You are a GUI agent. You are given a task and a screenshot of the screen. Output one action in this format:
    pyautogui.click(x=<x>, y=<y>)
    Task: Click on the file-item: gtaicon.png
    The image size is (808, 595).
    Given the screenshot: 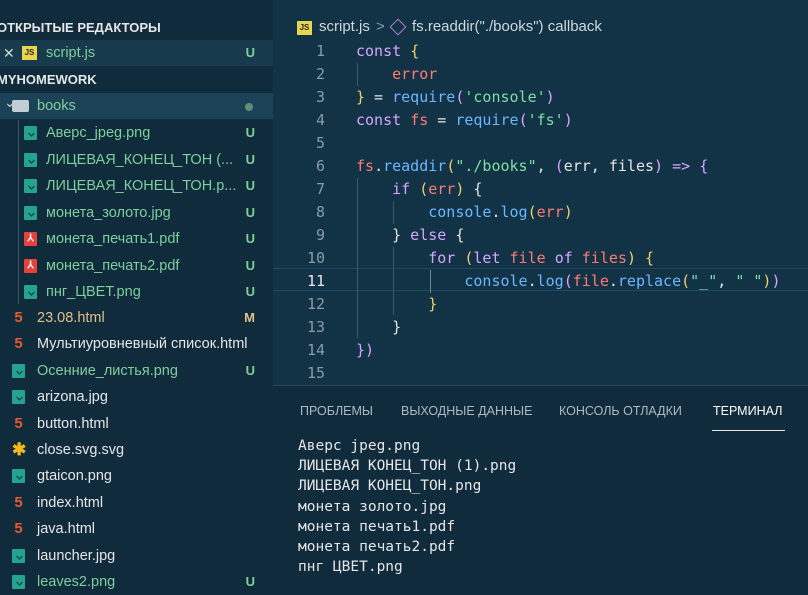 What is the action you would take?
    pyautogui.click(x=136, y=476)
    